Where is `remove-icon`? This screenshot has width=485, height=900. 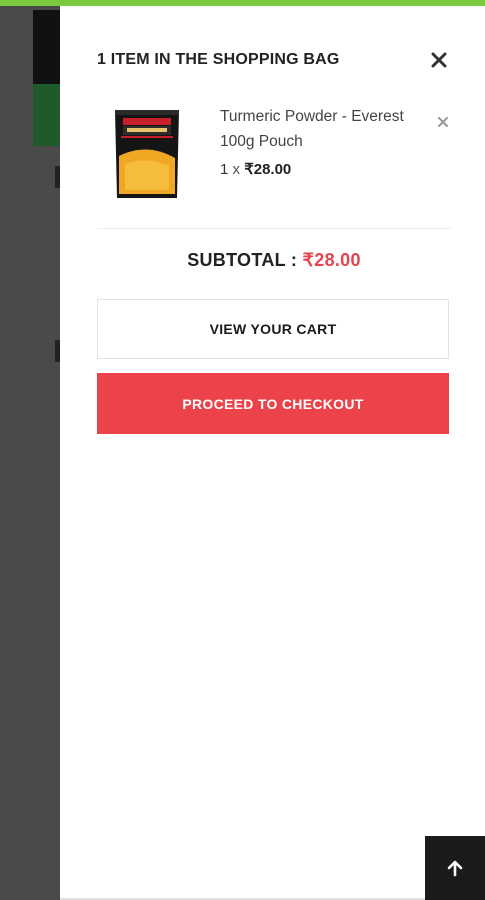 remove-icon is located at coordinates (443, 122).